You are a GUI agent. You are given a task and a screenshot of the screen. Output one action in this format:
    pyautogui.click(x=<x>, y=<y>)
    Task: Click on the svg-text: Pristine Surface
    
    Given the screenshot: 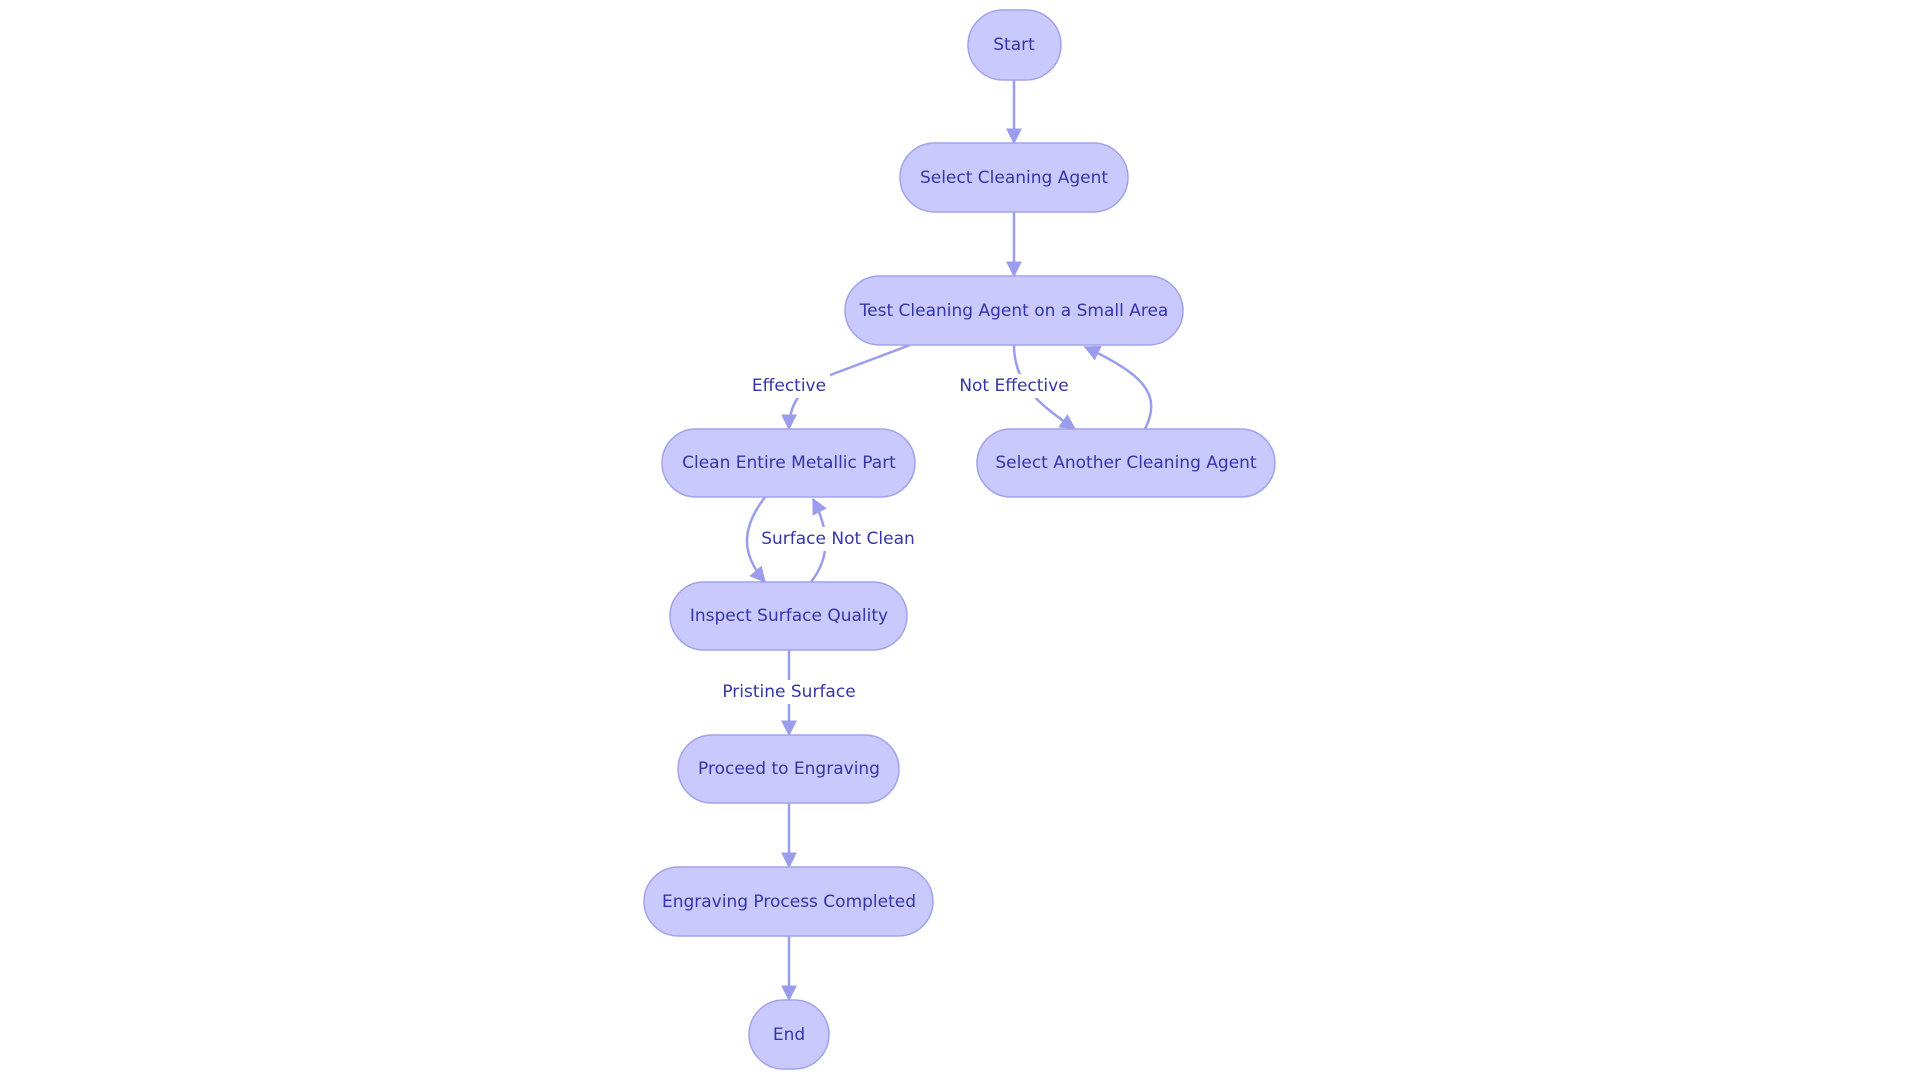 What is the action you would take?
    pyautogui.click(x=788, y=692)
    